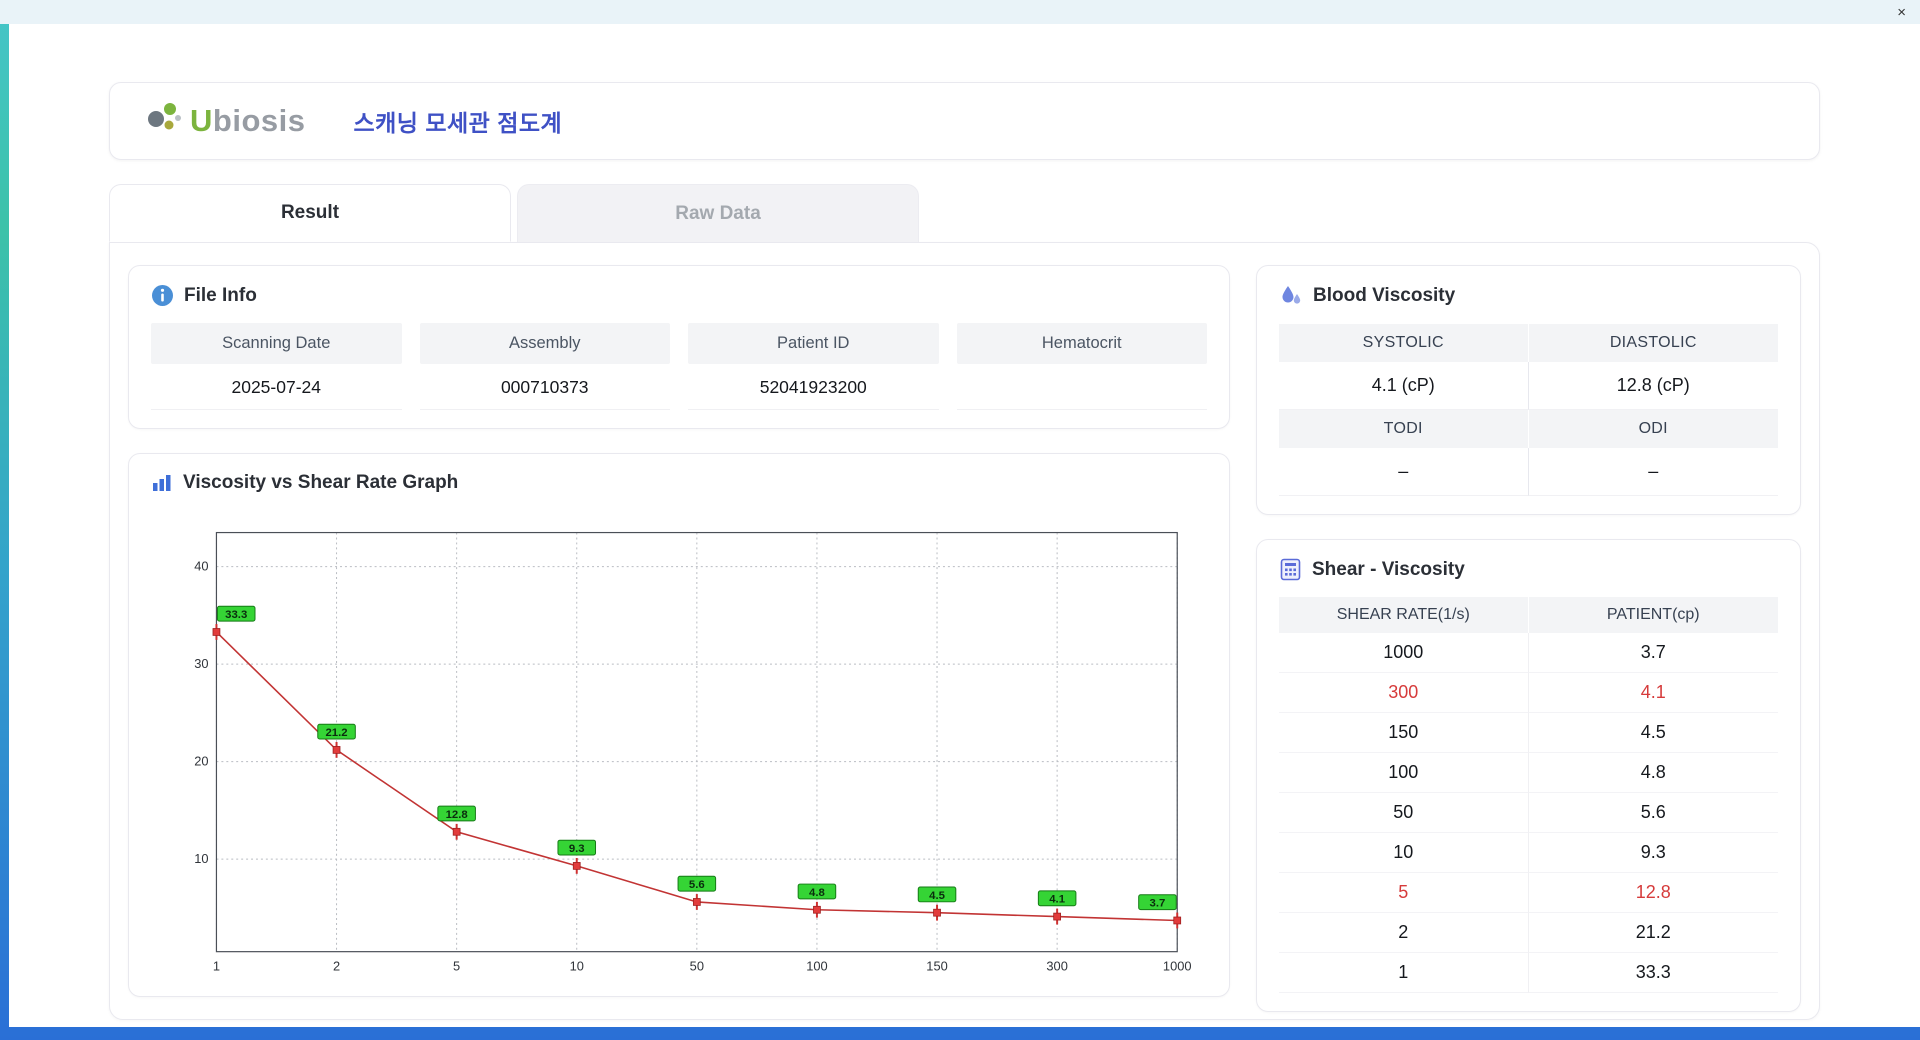  What do you see at coordinates (1404, 343) in the screenshot?
I see `systolic-label: SYSTOLIC` at bounding box center [1404, 343].